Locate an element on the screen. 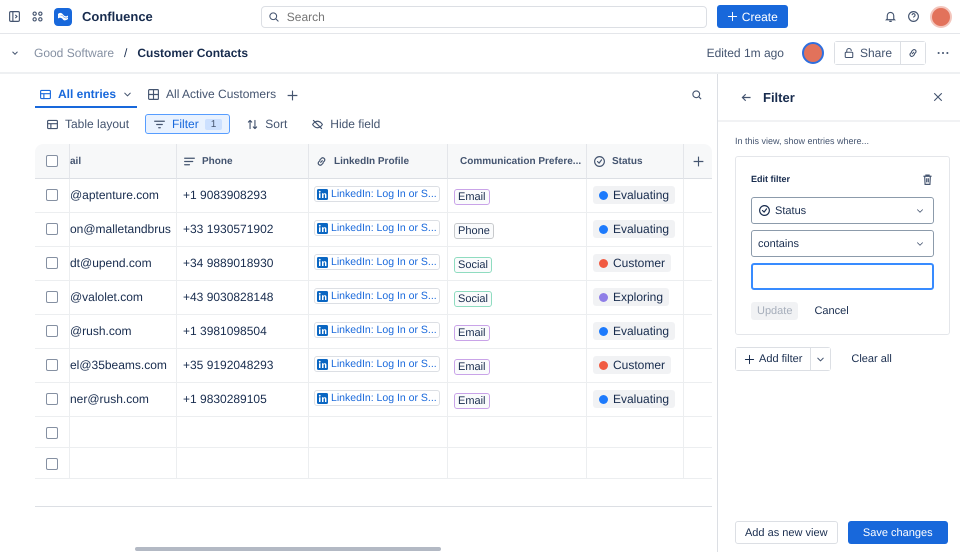  help-icon is located at coordinates (913, 16).